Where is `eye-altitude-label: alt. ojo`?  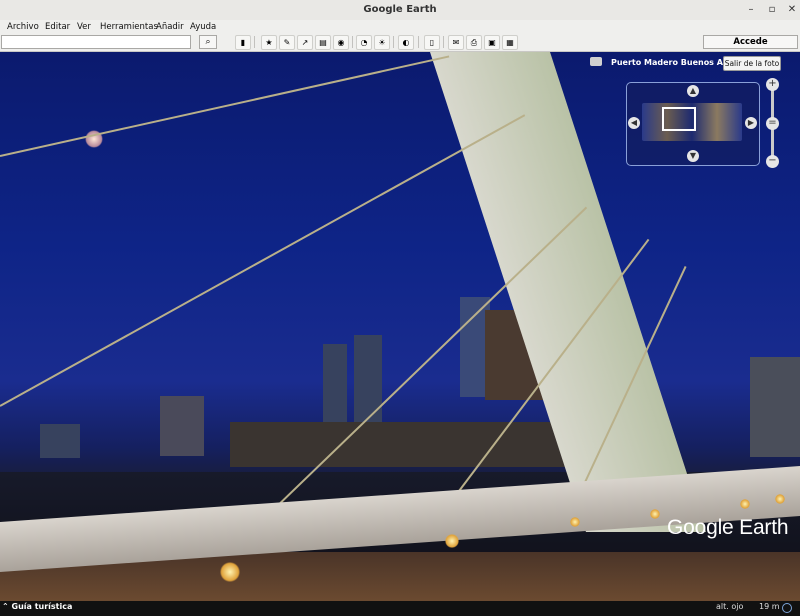 eye-altitude-label: alt. ojo is located at coordinates (730, 606).